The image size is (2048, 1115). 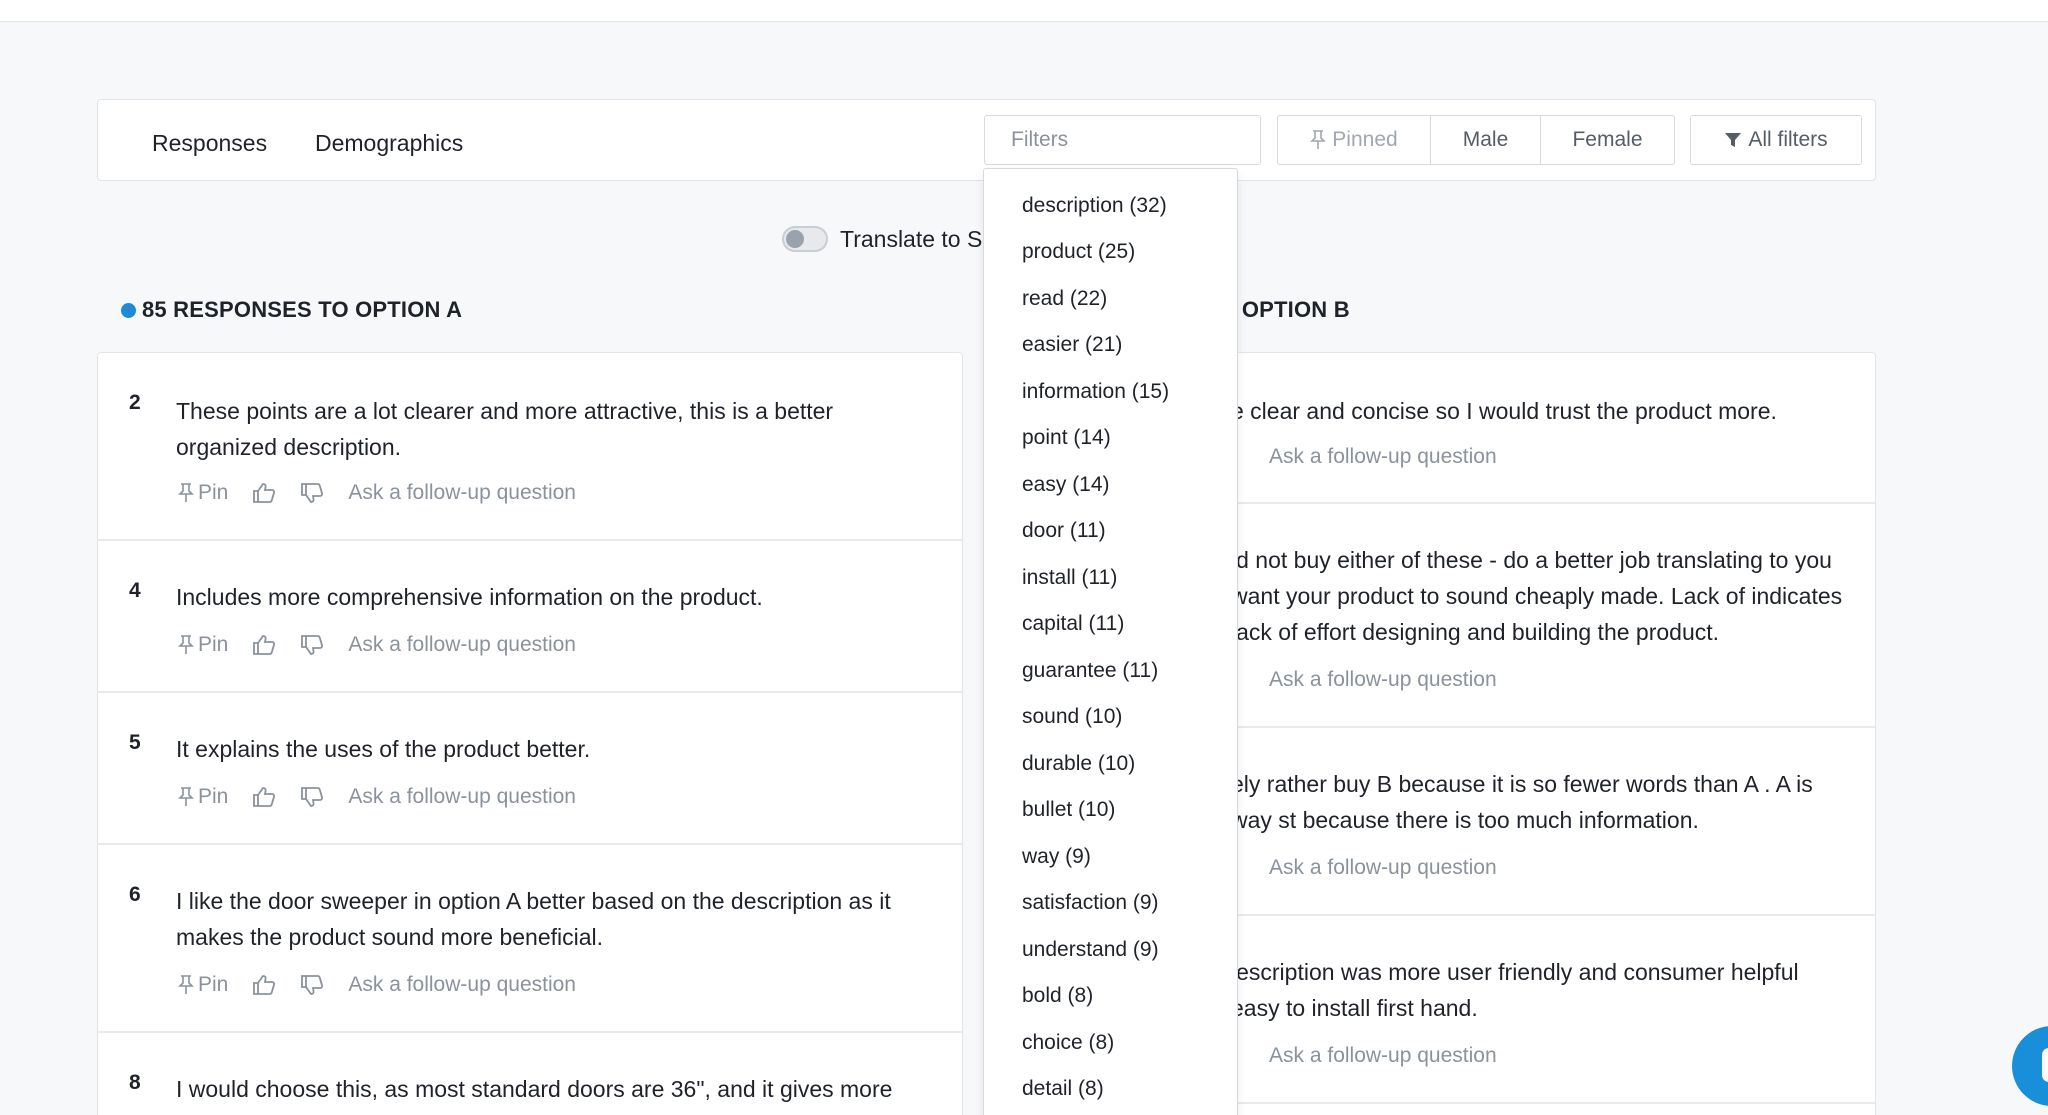 What do you see at coordinates (1090, 950) in the screenshot?
I see `keyword-option: understand (9)` at bounding box center [1090, 950].